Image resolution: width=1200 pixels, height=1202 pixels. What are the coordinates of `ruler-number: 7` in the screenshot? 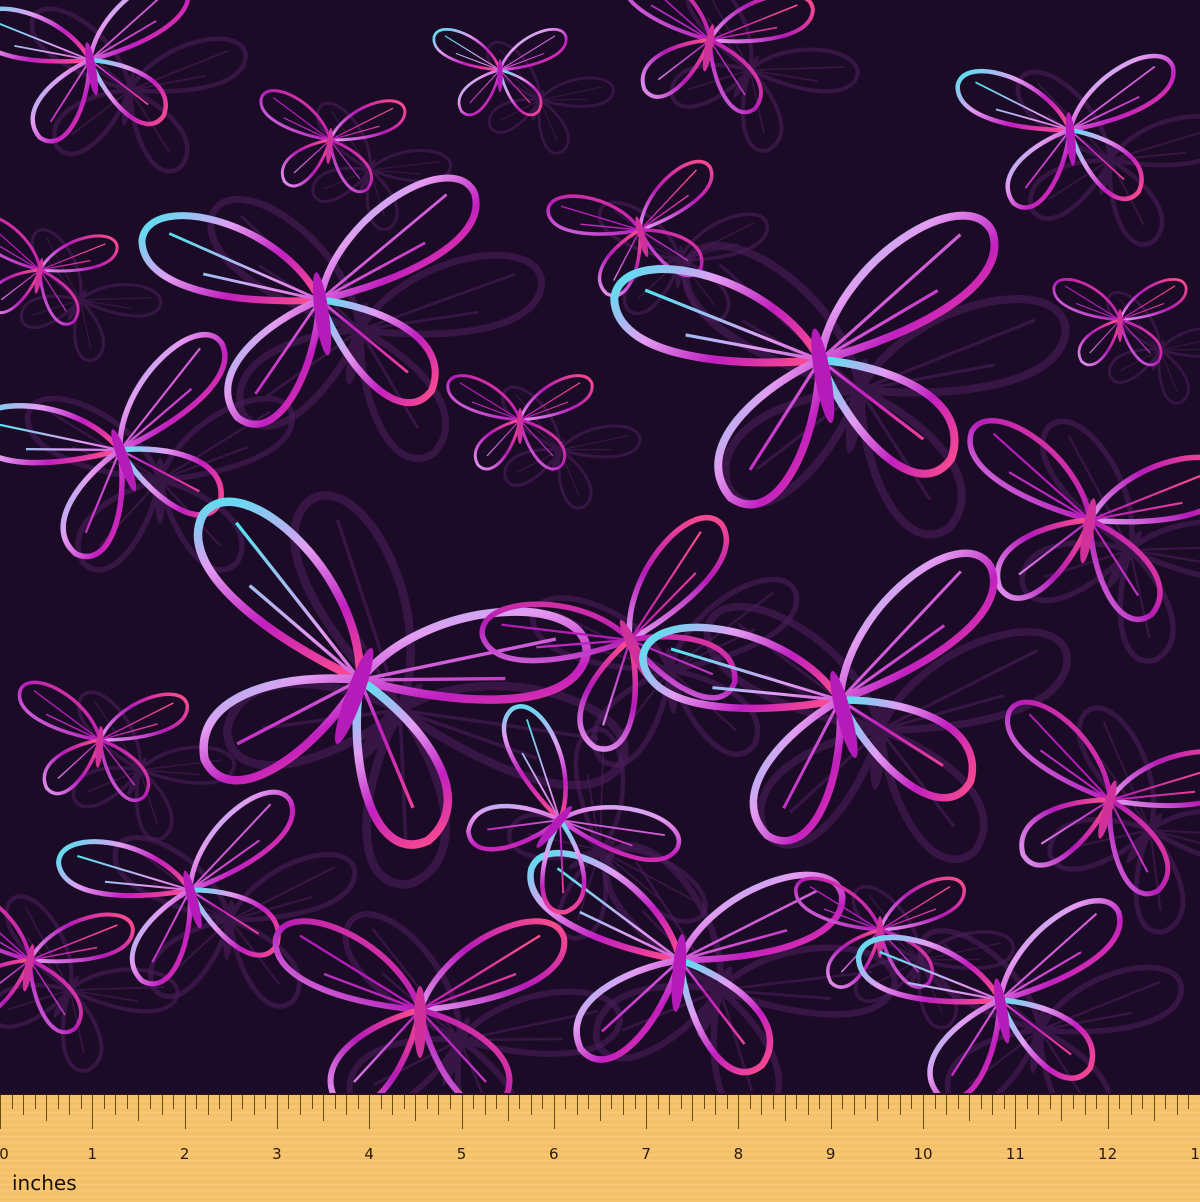 It's located at (646, 1154).